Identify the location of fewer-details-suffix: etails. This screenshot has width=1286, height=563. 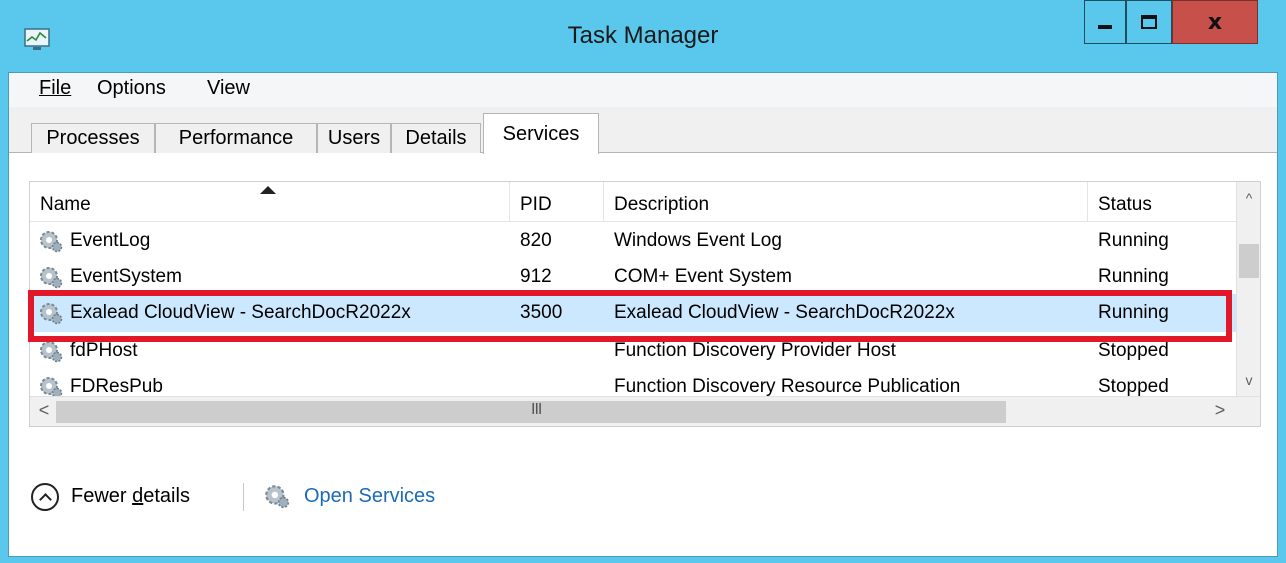
(166, 496).